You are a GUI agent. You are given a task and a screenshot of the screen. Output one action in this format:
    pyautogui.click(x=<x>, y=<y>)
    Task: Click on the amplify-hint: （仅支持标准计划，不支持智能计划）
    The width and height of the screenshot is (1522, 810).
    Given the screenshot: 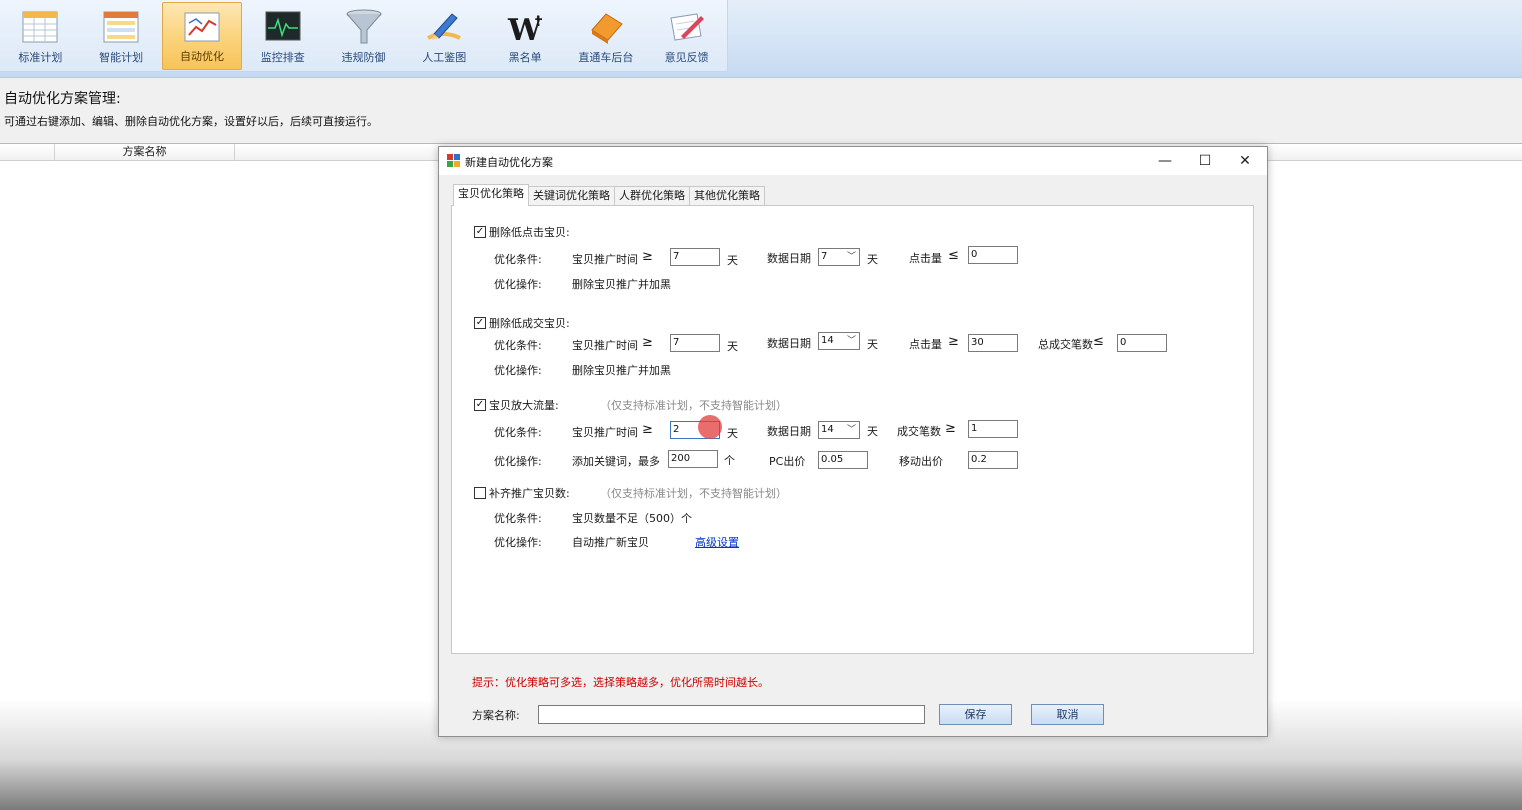 What is the action you would take?
    pyautogui.click(x=693, y=405)
    